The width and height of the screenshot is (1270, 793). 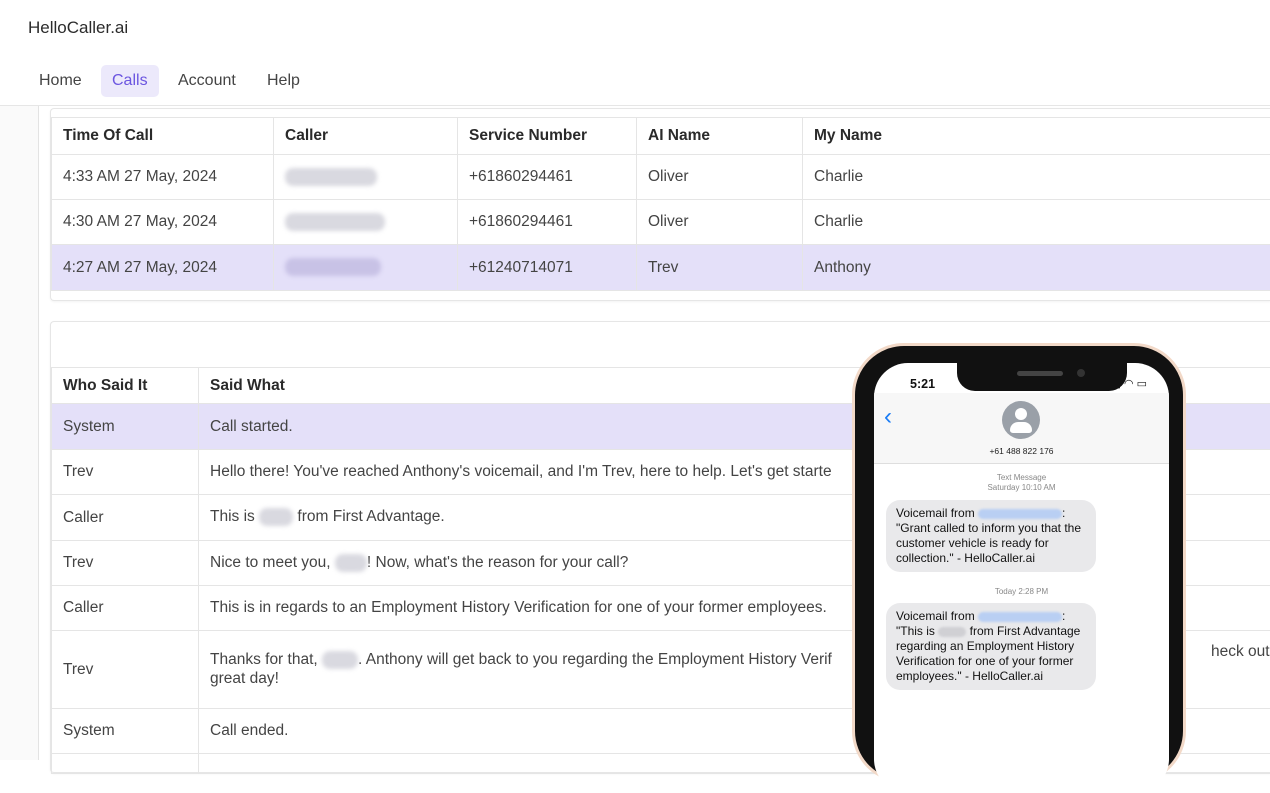 I want to click on contact-avatar-icon, so click(x=1021, y=420).